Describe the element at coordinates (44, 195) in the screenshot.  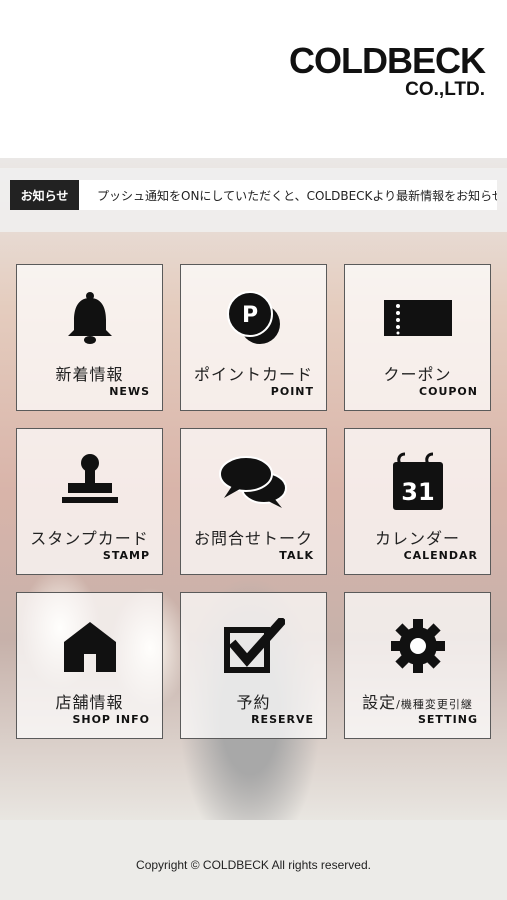
I see `notice-label: お知らせ` at that location.